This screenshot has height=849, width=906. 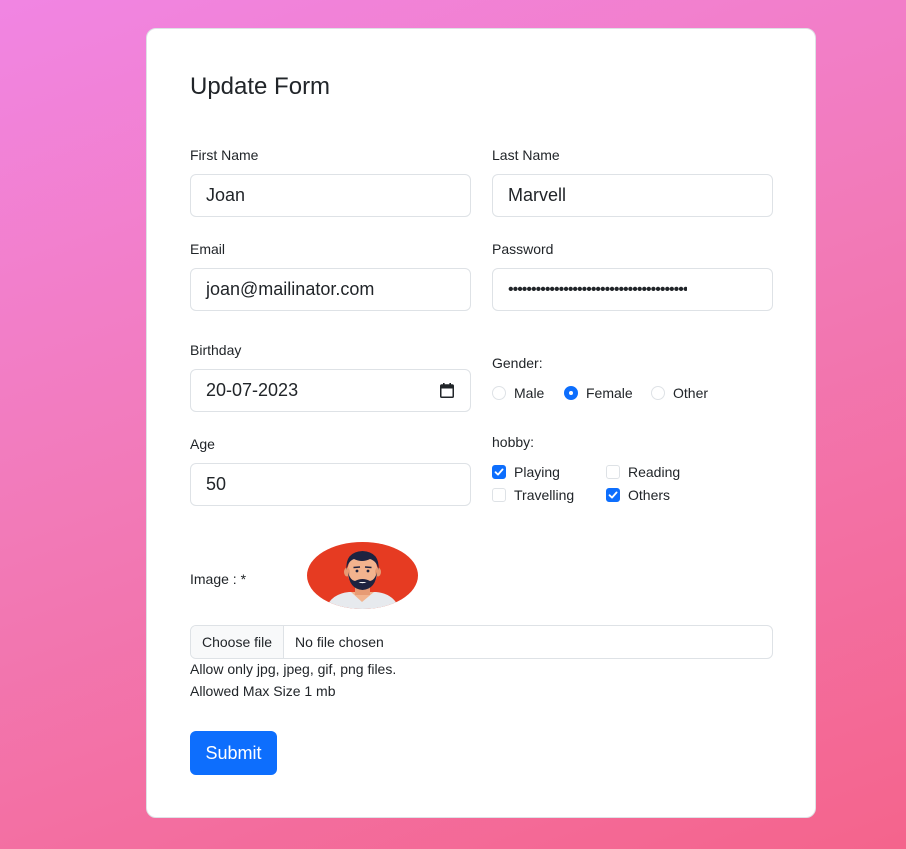 I want to click on avatar-icon, so click(x=362, y=575).